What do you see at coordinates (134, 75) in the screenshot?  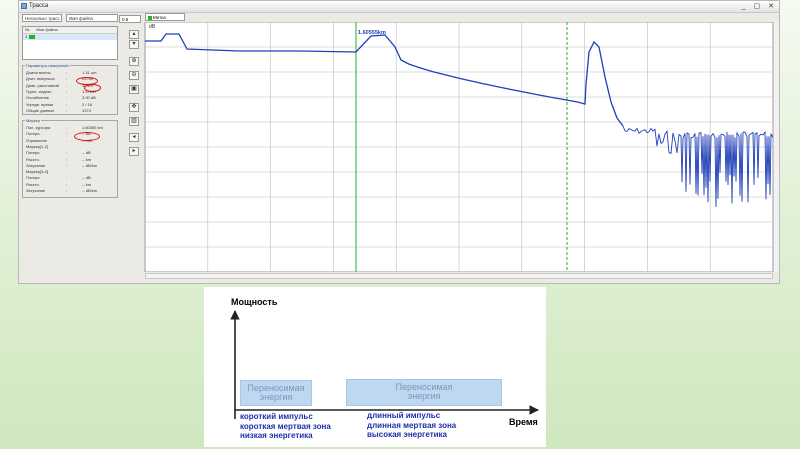 I see `zoom-out-icon: ⊖` at bounding box center [134, 75].